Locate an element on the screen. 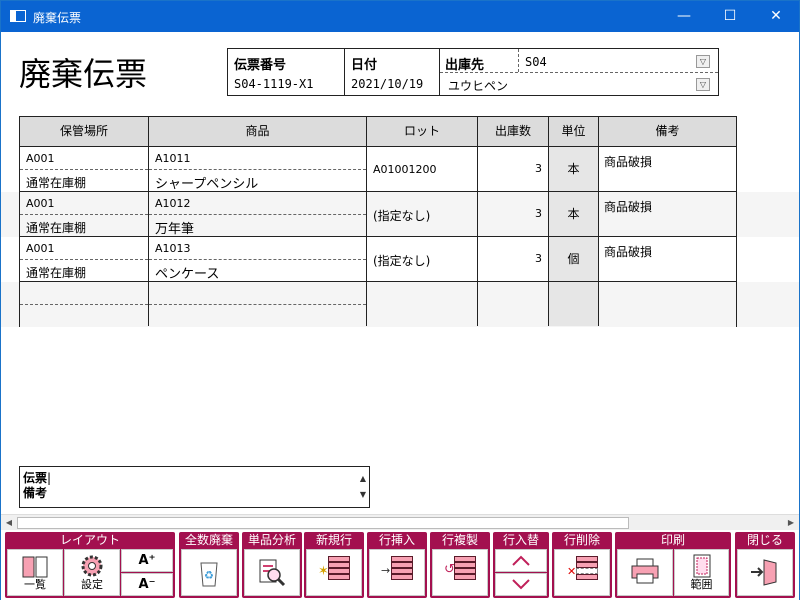 The image size is (800, 600). item-code: A1012 is located at coordinates (173, 203).